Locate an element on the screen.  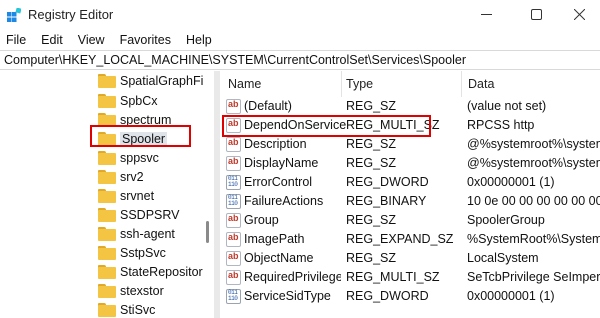
column-header-name: Name is located at coordinates (281, 84).